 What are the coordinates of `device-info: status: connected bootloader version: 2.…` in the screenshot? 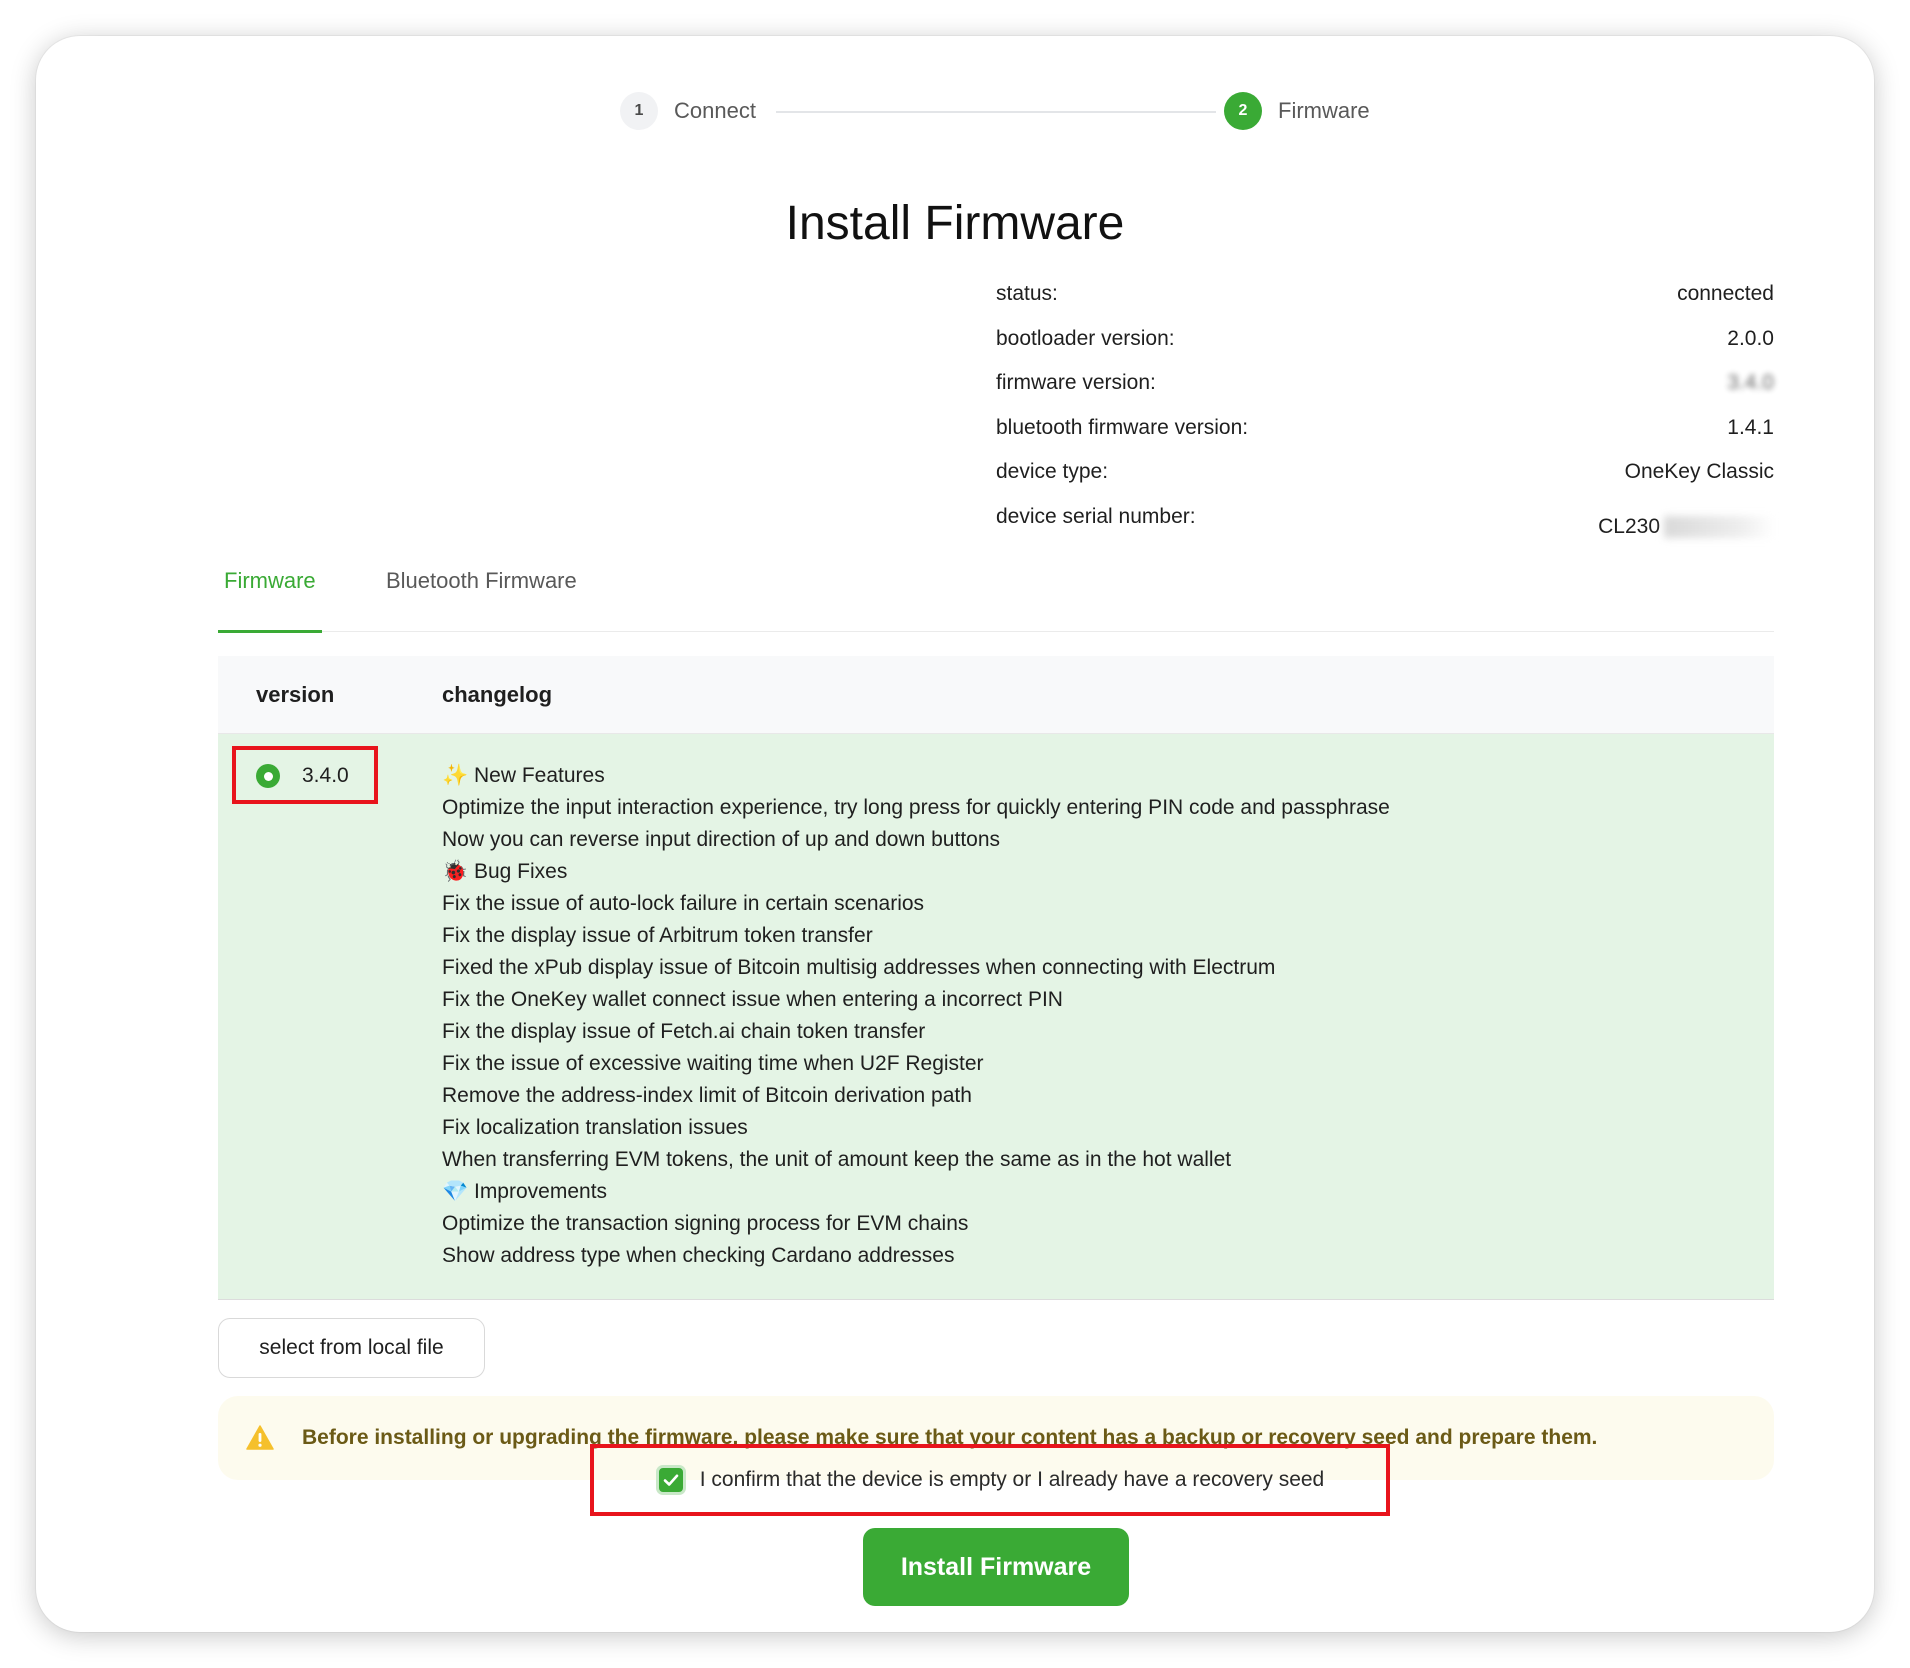 It's located at (1385, 416).